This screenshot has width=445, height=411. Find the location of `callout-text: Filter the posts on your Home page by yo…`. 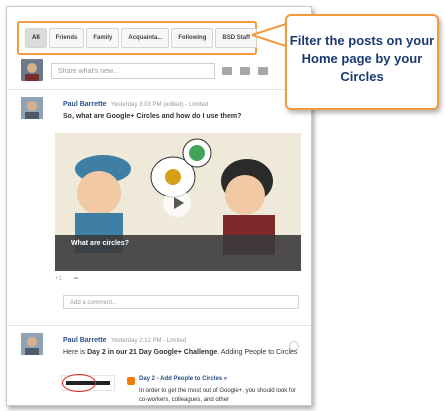

callout-text: Filter the posts on your Home page by yo… is located at coordinates (362, 58).